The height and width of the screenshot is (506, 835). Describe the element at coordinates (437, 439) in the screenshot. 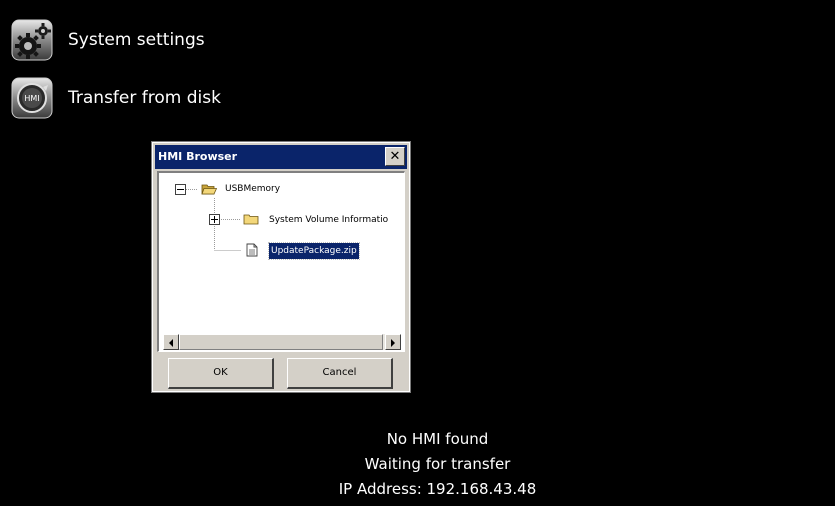

I see `status-no-hmi: No HMI found` at that location.